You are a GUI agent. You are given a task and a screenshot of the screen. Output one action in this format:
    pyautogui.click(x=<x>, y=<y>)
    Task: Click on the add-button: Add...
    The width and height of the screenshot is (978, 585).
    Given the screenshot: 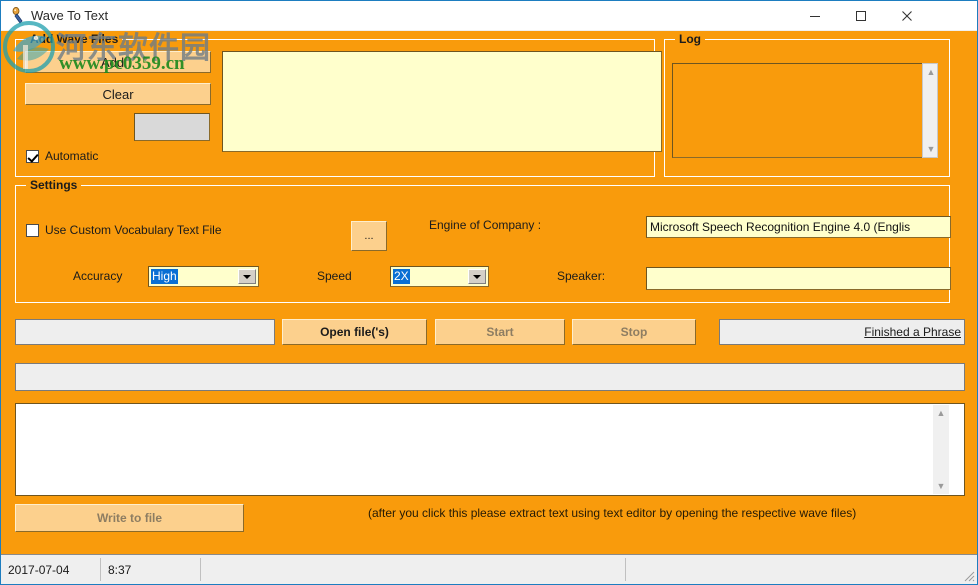 What is the action you would take?
    pyautogui.click(x=118, y=62)
    